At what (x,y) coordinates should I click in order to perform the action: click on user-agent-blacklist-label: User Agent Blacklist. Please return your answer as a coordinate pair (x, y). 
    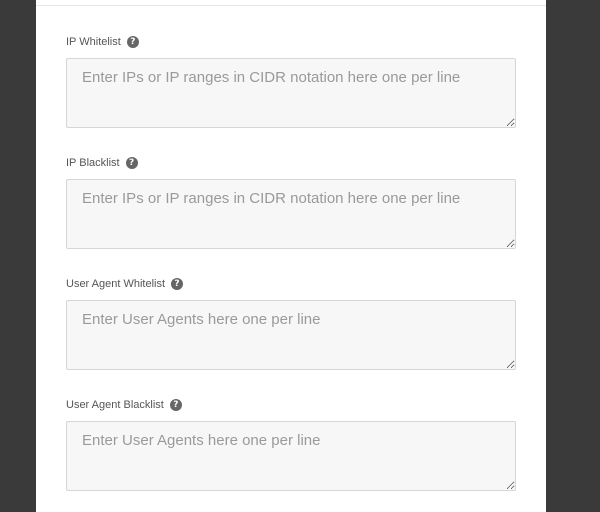
    Looking at the image, I should click on (115, 405).